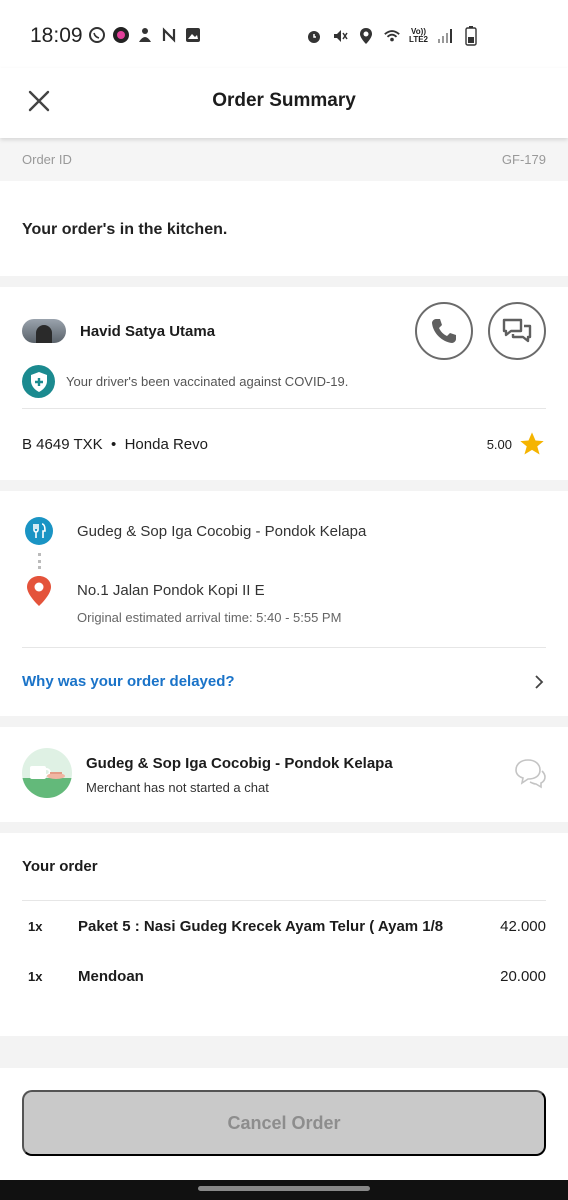  What do you see at coordinates (314, 36) in the screenshot?
I see `alarm-icon` at bounding box center [314, 36].